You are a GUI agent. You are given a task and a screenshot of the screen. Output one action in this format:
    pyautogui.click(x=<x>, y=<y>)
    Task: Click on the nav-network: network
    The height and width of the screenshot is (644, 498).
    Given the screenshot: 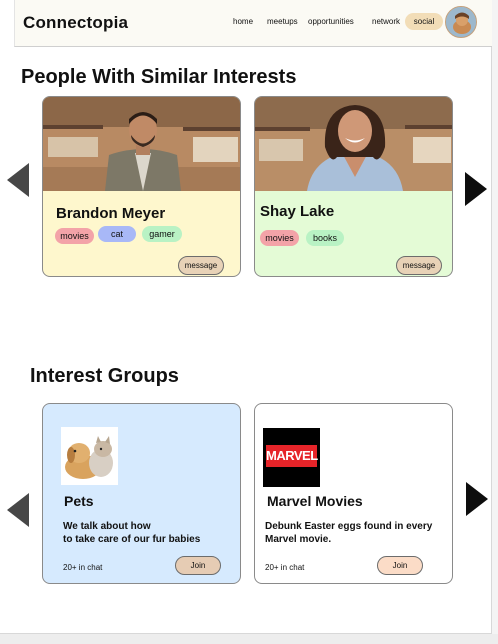 What is the action you would take?
    pyautogui.click(x=386, y=21)
    